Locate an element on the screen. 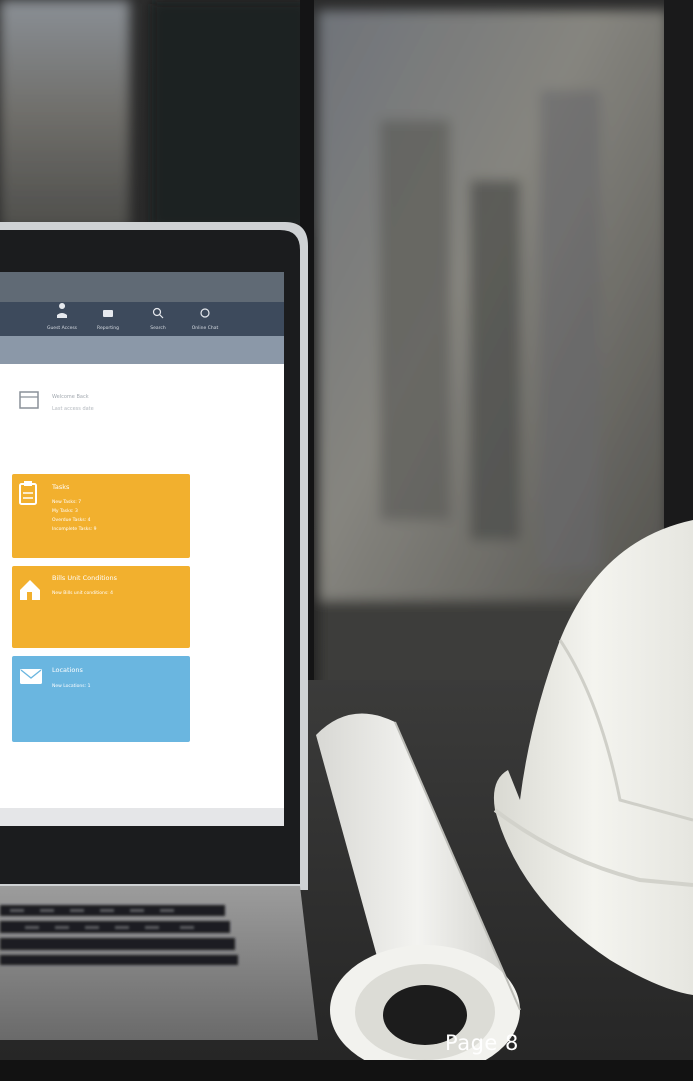  page-number: Page 8 is located at coordinates (482, 1043).